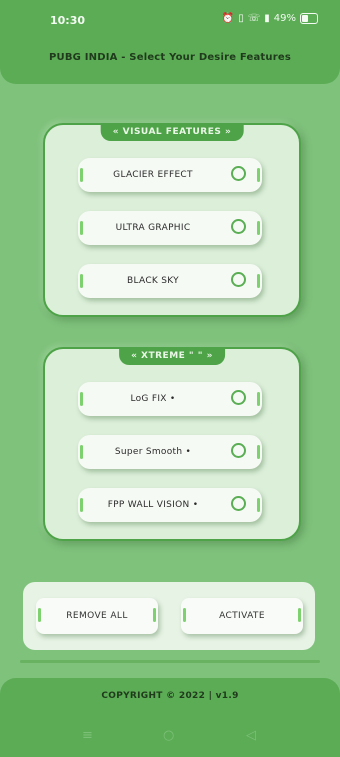 This screenshot has width=340, height=757. I want to click on status-bar: 10:30 ⏰ ▯ ☏ ▮ 49%, so click(170, 20).